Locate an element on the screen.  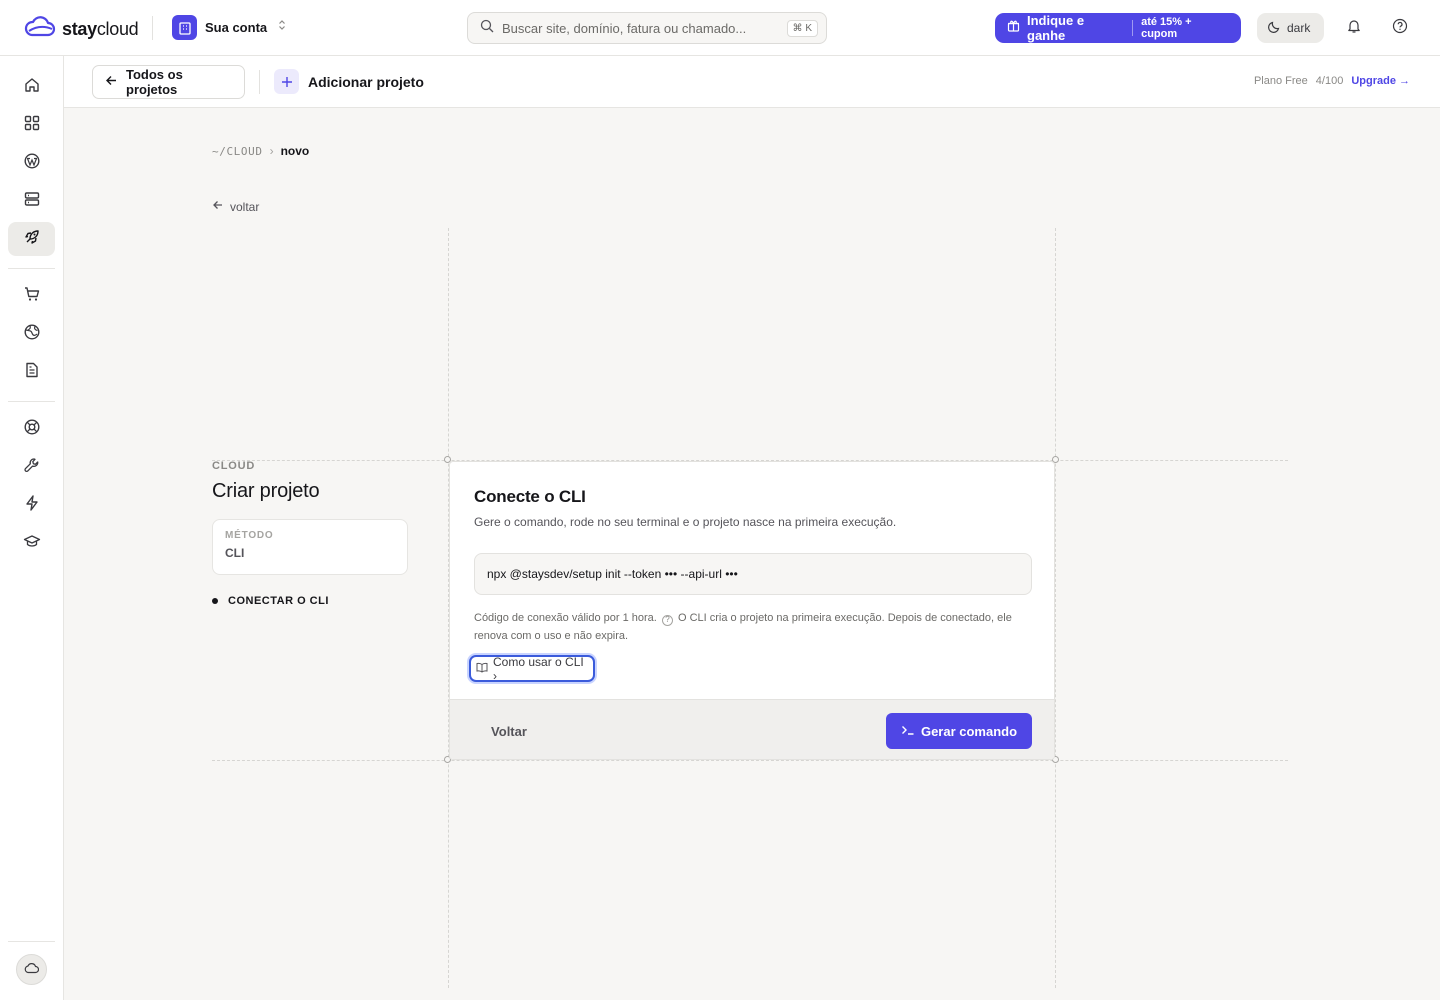
question-circle-icon is located at coordinates (1400, 28).